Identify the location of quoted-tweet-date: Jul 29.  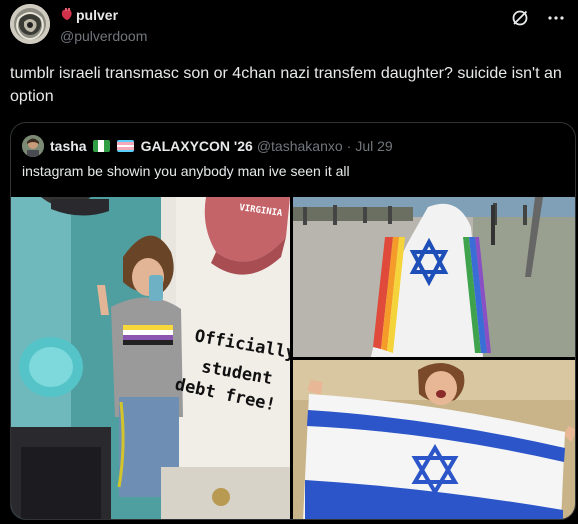
(373, 146).